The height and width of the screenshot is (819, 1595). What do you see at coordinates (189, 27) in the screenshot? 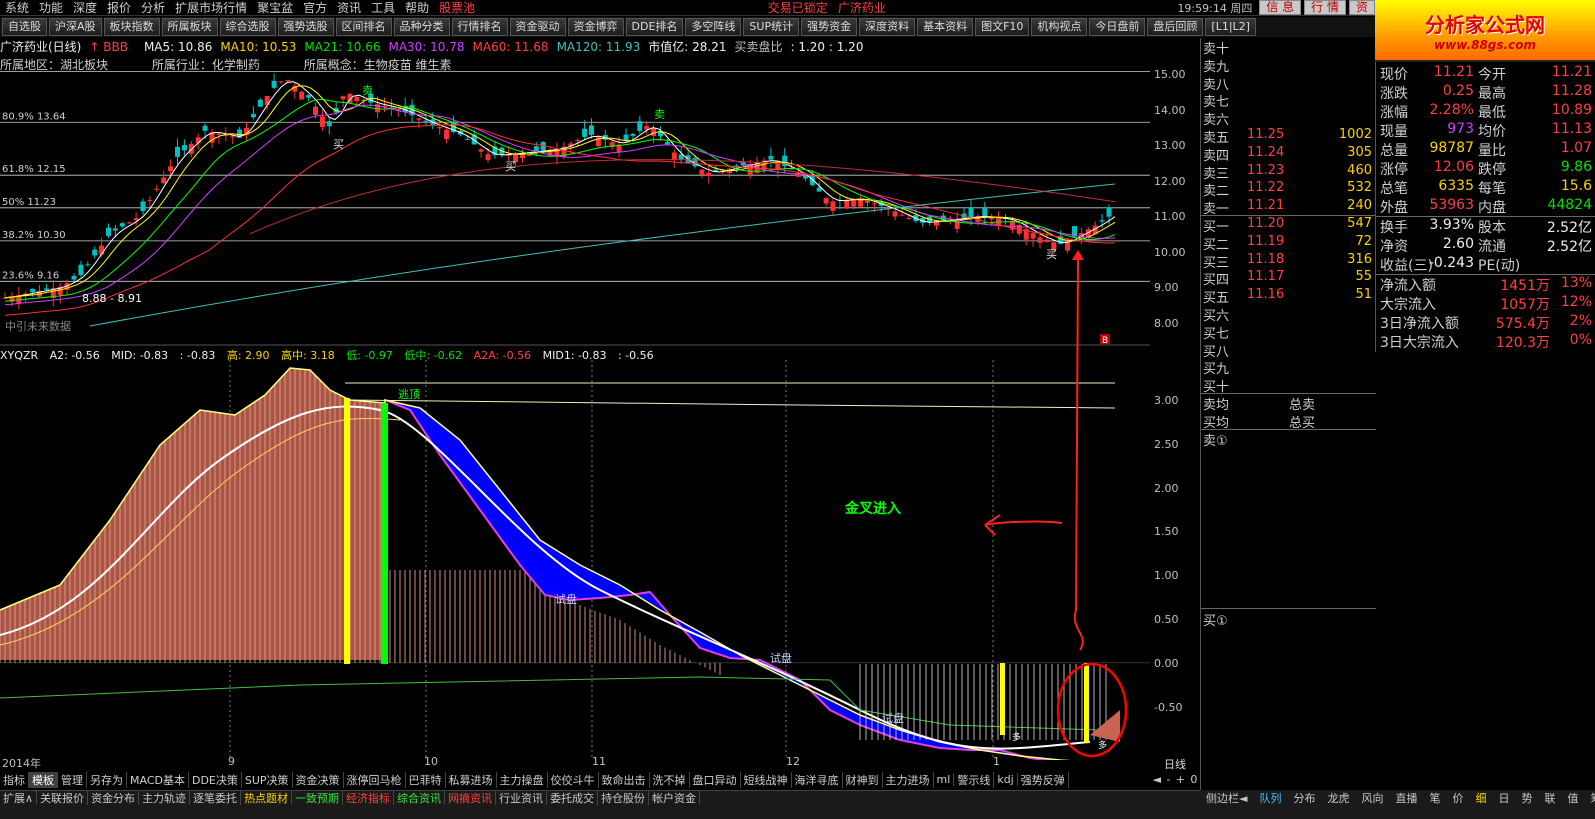
I see `toolbar-tab: 所属板块` at bounding box center [189, 27].